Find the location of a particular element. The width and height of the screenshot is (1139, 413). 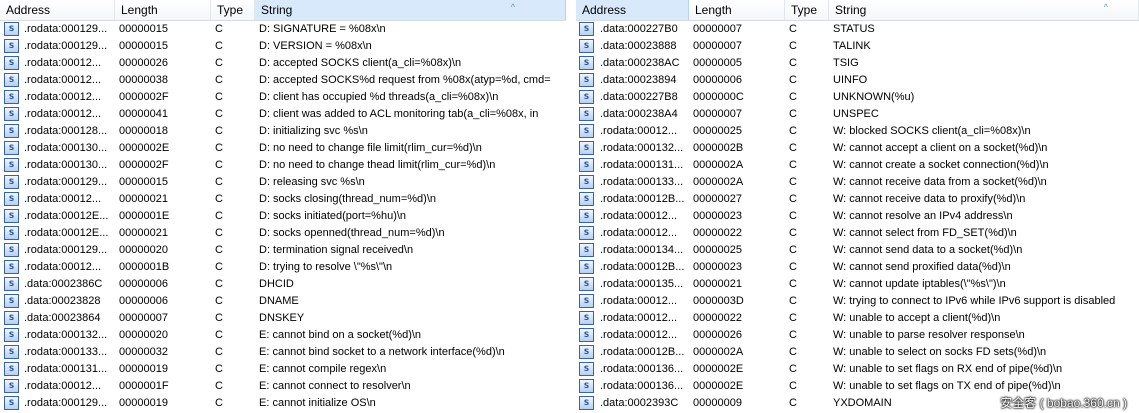

string-cell: E: cannot initialize OS\n is located at coordinates (317, 403).